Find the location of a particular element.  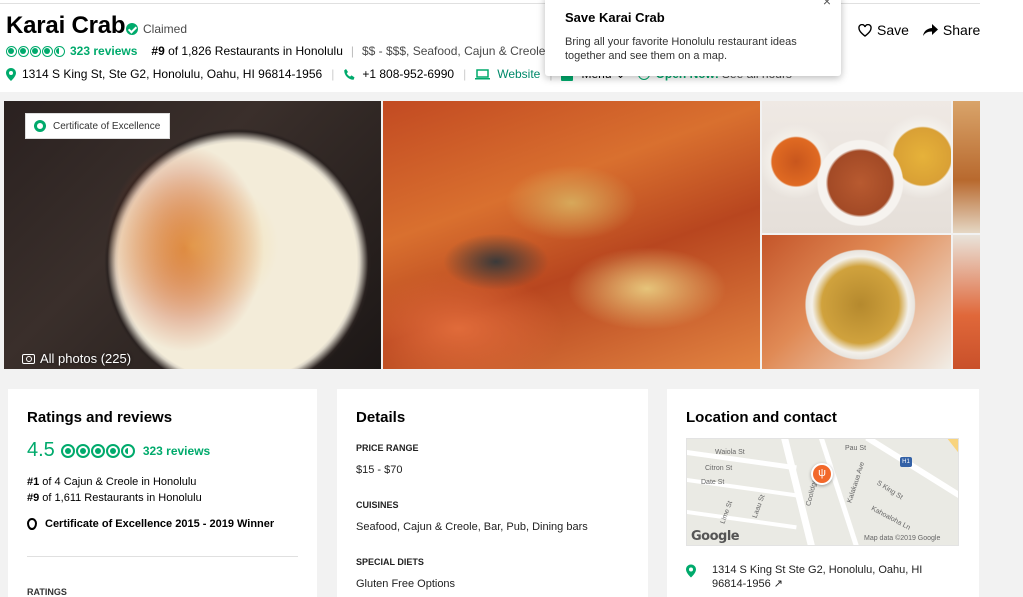

categories: $$ - $$$, Seafood, Cajun & Creole, Bar is located at coordinates (466, 51).